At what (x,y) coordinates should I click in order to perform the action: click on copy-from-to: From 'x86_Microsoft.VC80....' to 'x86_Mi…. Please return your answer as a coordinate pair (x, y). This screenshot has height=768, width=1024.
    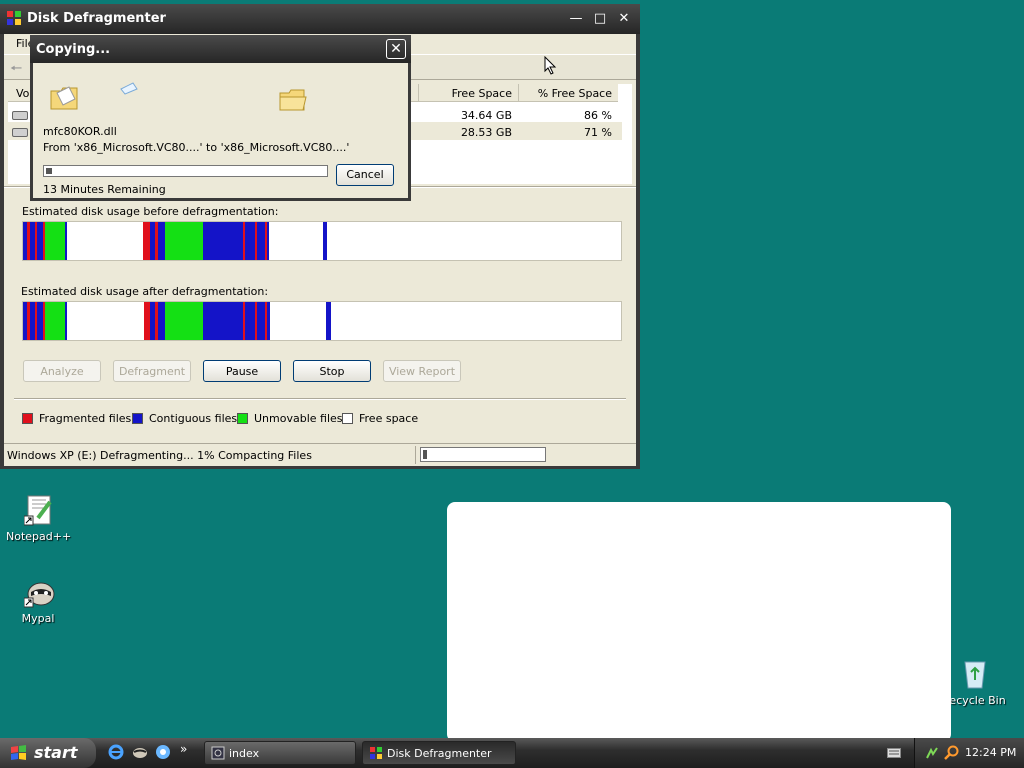
    Looking at the image, I should click on (196, 147).